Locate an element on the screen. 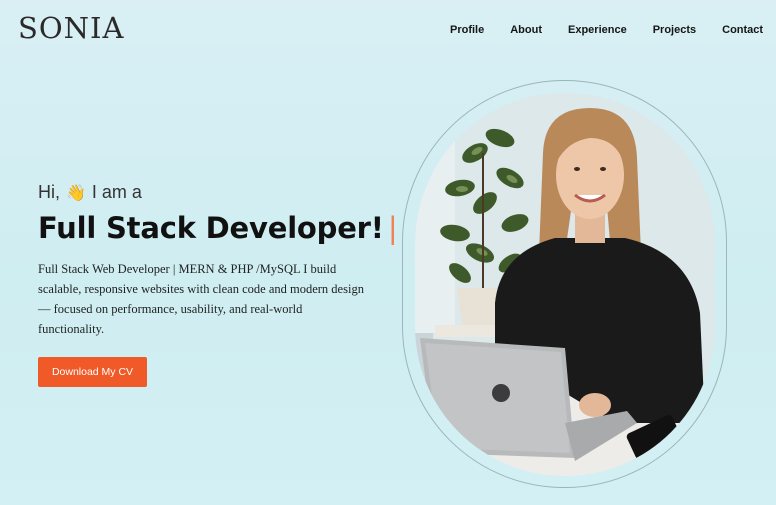 This screenshot has height=505, width=776. nav-link-experience: Experience is located at coordinates (597, 30).